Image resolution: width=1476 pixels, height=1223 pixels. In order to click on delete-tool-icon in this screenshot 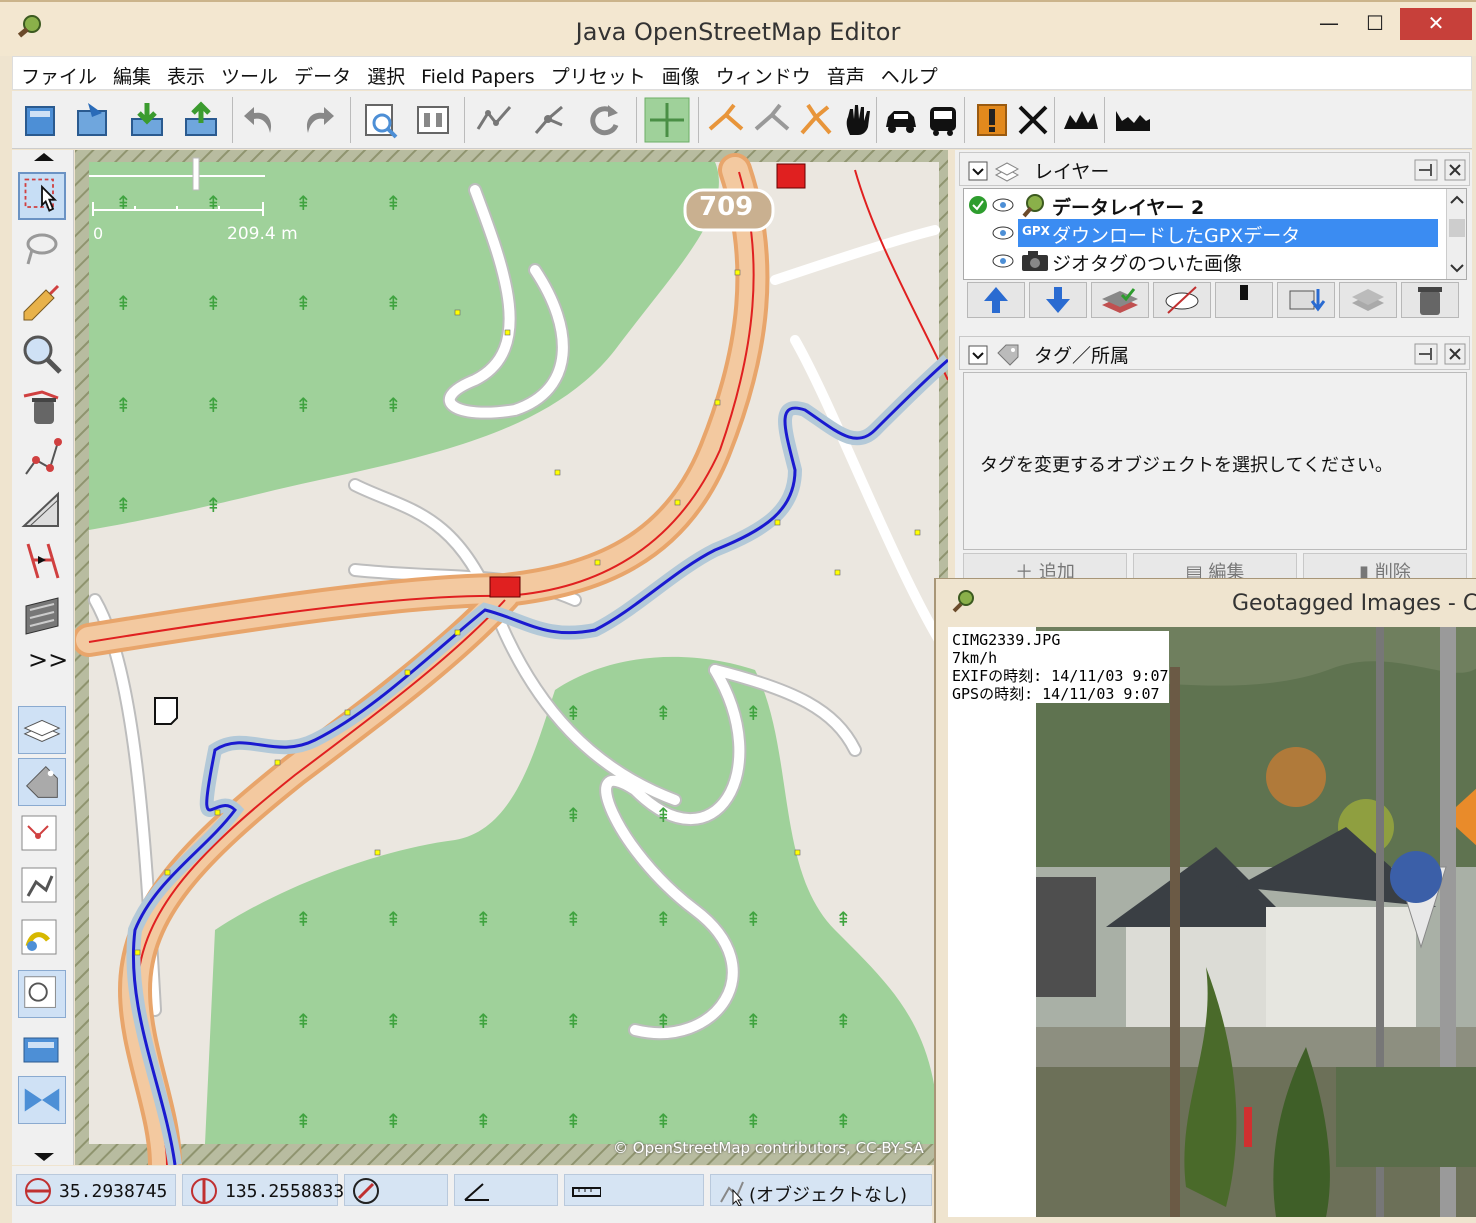, I will do `click(1033, 120)`.